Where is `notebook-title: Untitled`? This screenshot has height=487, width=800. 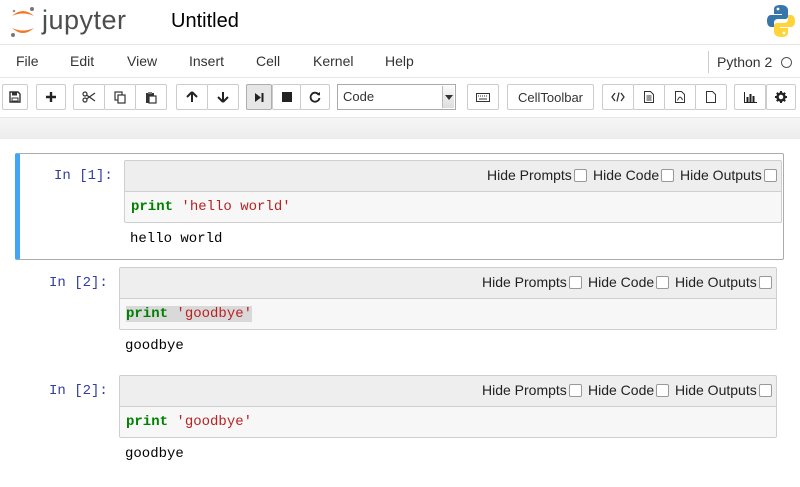
notebook-title: Untitled is located at coordinates (205, 21).